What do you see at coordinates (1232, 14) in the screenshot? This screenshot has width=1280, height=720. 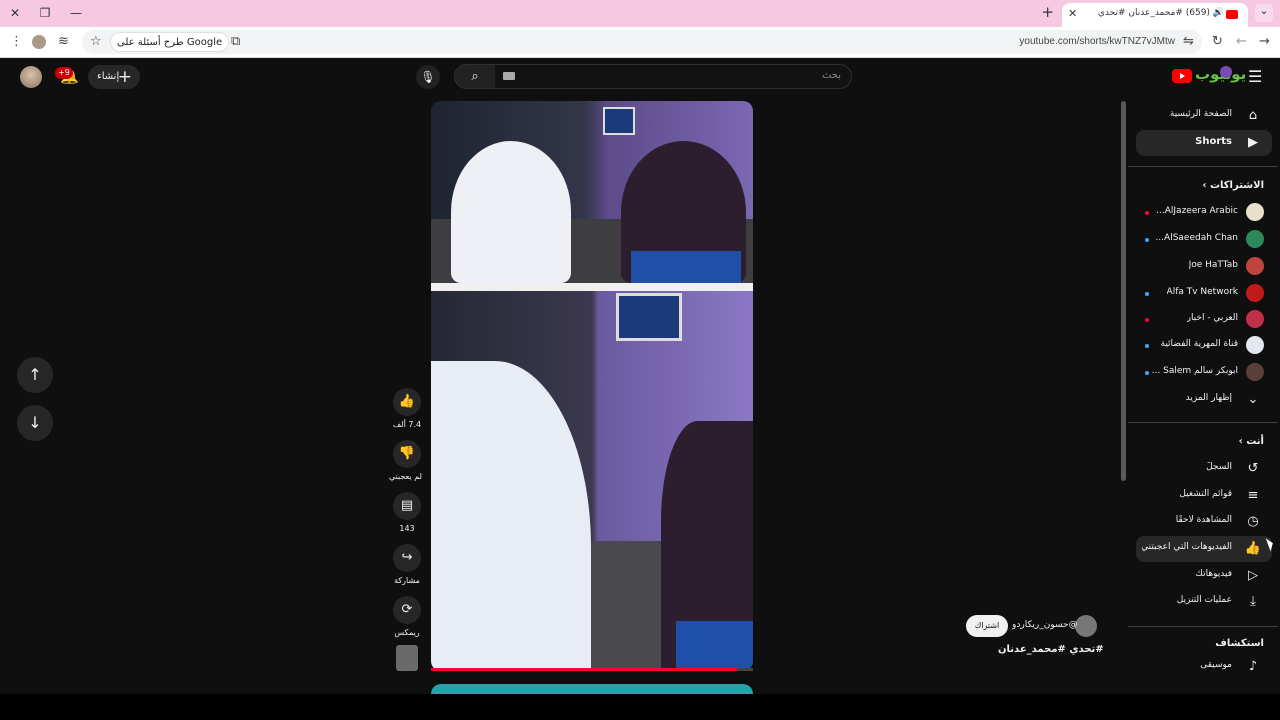 I see `youtube-favicon-icon` at bounding box center [1232, 14].